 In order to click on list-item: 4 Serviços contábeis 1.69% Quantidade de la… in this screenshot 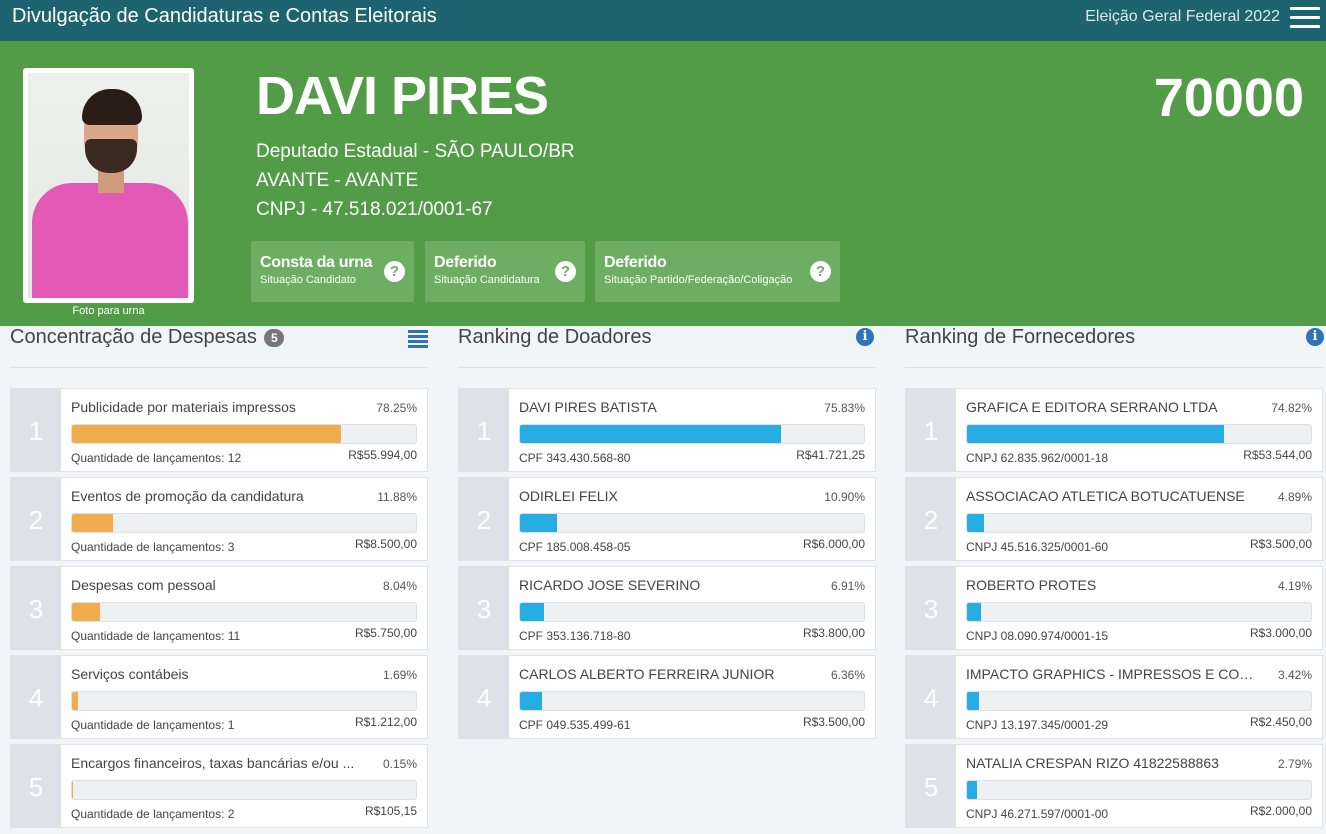, I will do `click(219, 697)`.